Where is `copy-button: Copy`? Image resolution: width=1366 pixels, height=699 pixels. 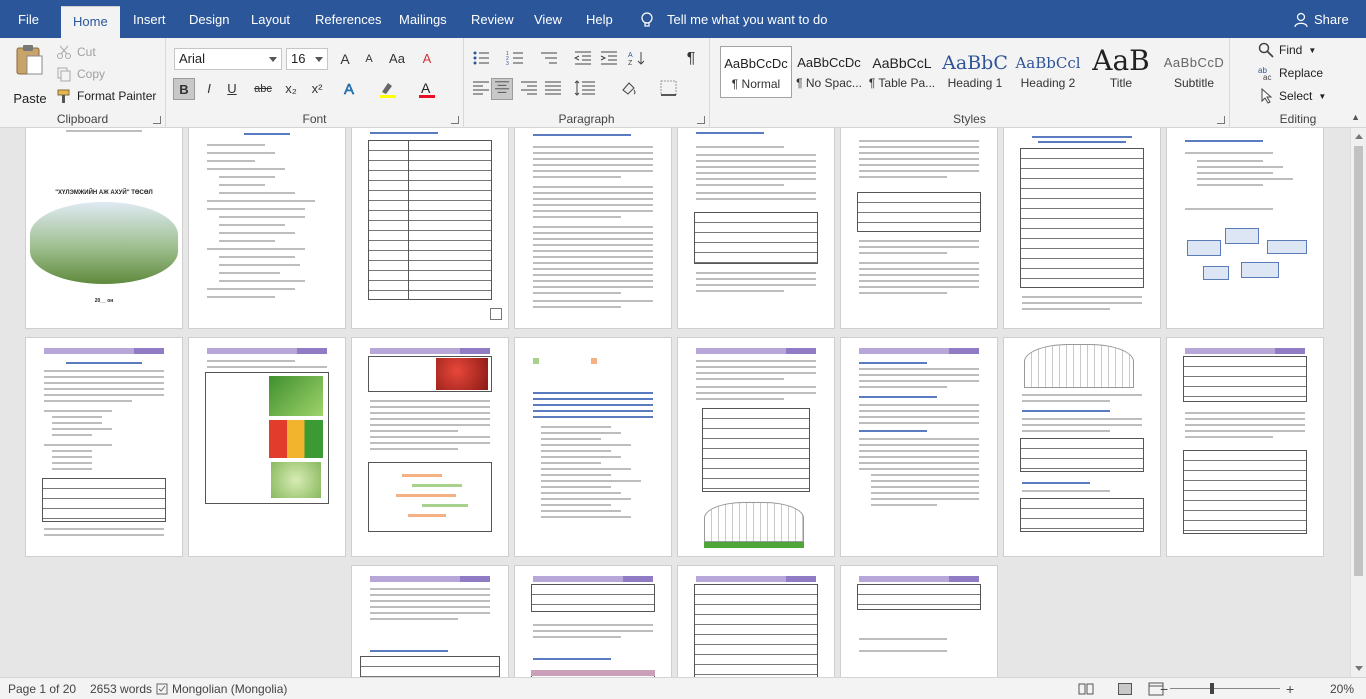
copy-button: Copy is located at coordinates (80, 74).